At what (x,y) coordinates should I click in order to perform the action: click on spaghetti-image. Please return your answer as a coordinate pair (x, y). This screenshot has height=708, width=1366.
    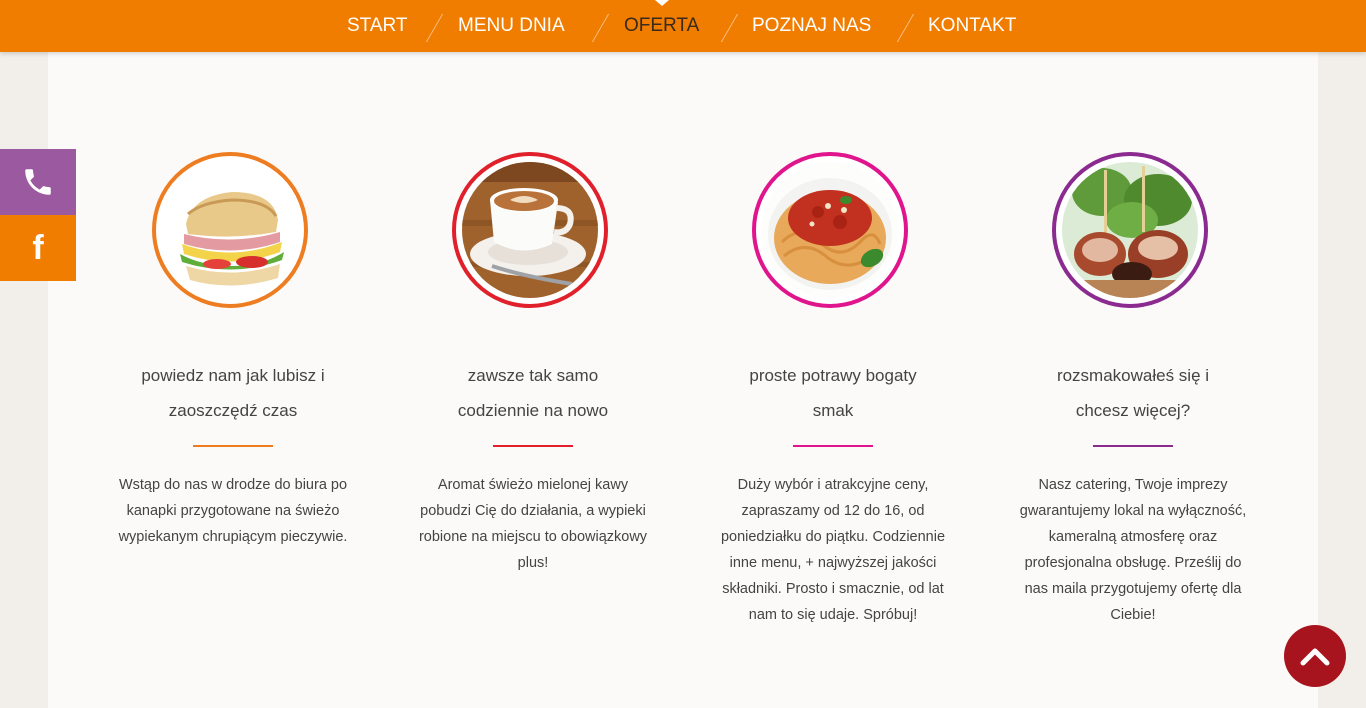
    Looking at the image, I should click on (830, 230).